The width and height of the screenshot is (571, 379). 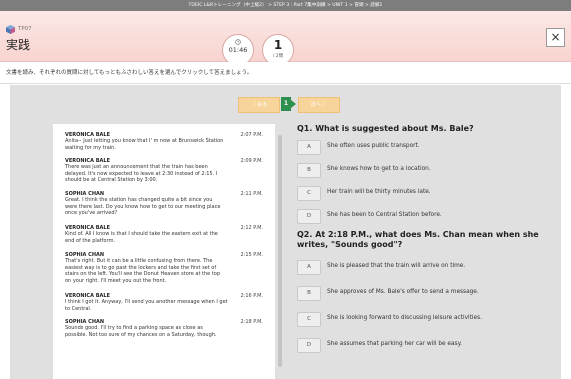 I want to click on timer-value: 01:46, so click(x=238, y=50).